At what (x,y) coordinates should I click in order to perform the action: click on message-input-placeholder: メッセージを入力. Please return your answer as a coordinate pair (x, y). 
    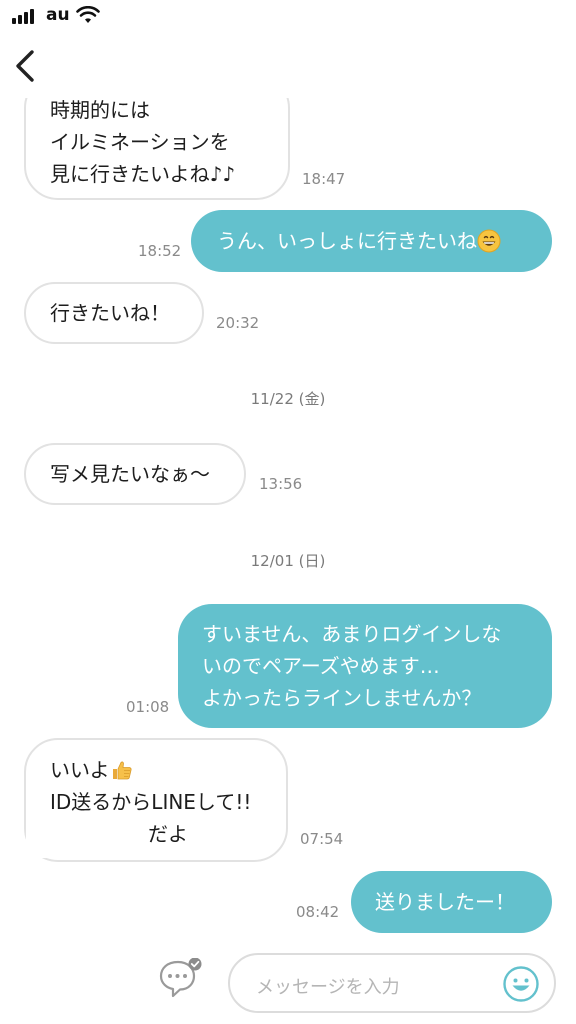
    Looking at the image, I should click on (328, 987).